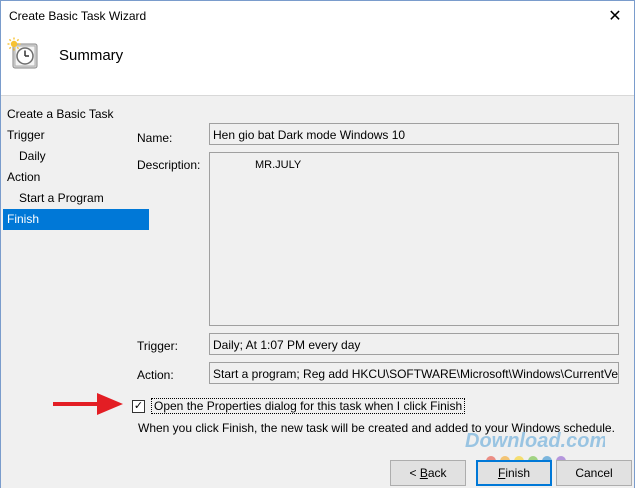 This screenshot has width=635, height=488. What do you see at coordinates (91, 55) in the screenshot?
I see `page-heading: Summary` at bounding box center [91, 55].